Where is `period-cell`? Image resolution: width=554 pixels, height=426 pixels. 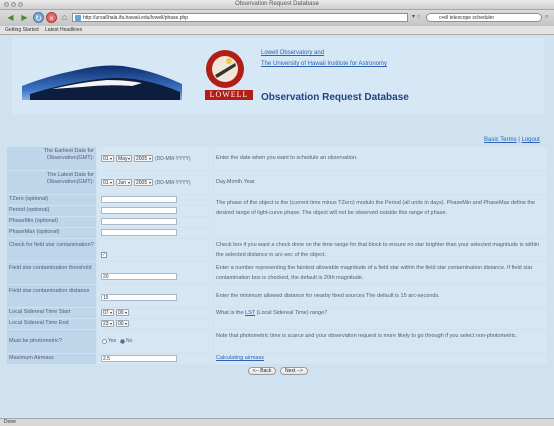
period-cell is located at coordinates (155, 211).